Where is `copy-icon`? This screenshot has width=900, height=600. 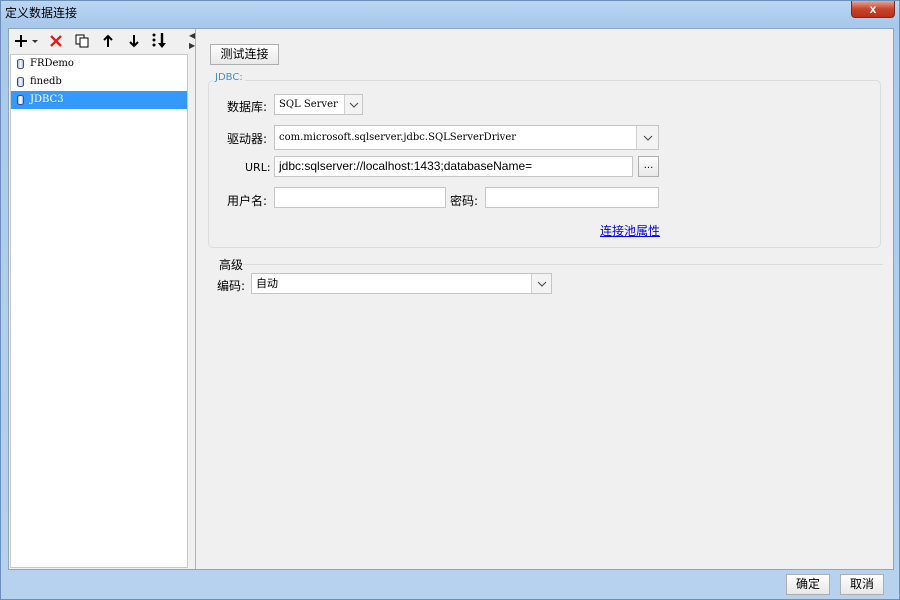 copy-icon is located at coordinates (82, 41).